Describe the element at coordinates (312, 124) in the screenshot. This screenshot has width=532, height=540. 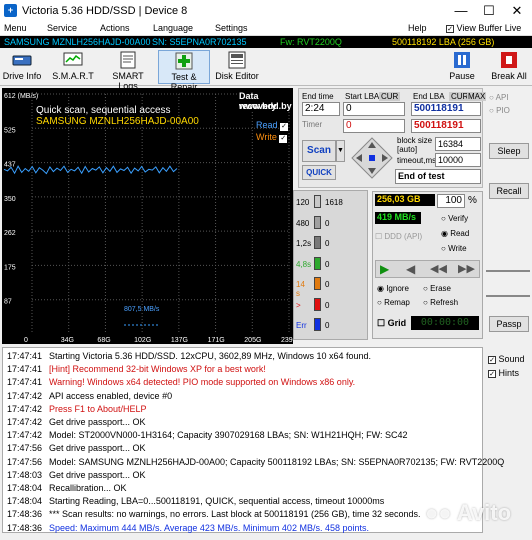
I see `timer-label: Timer` at that location.